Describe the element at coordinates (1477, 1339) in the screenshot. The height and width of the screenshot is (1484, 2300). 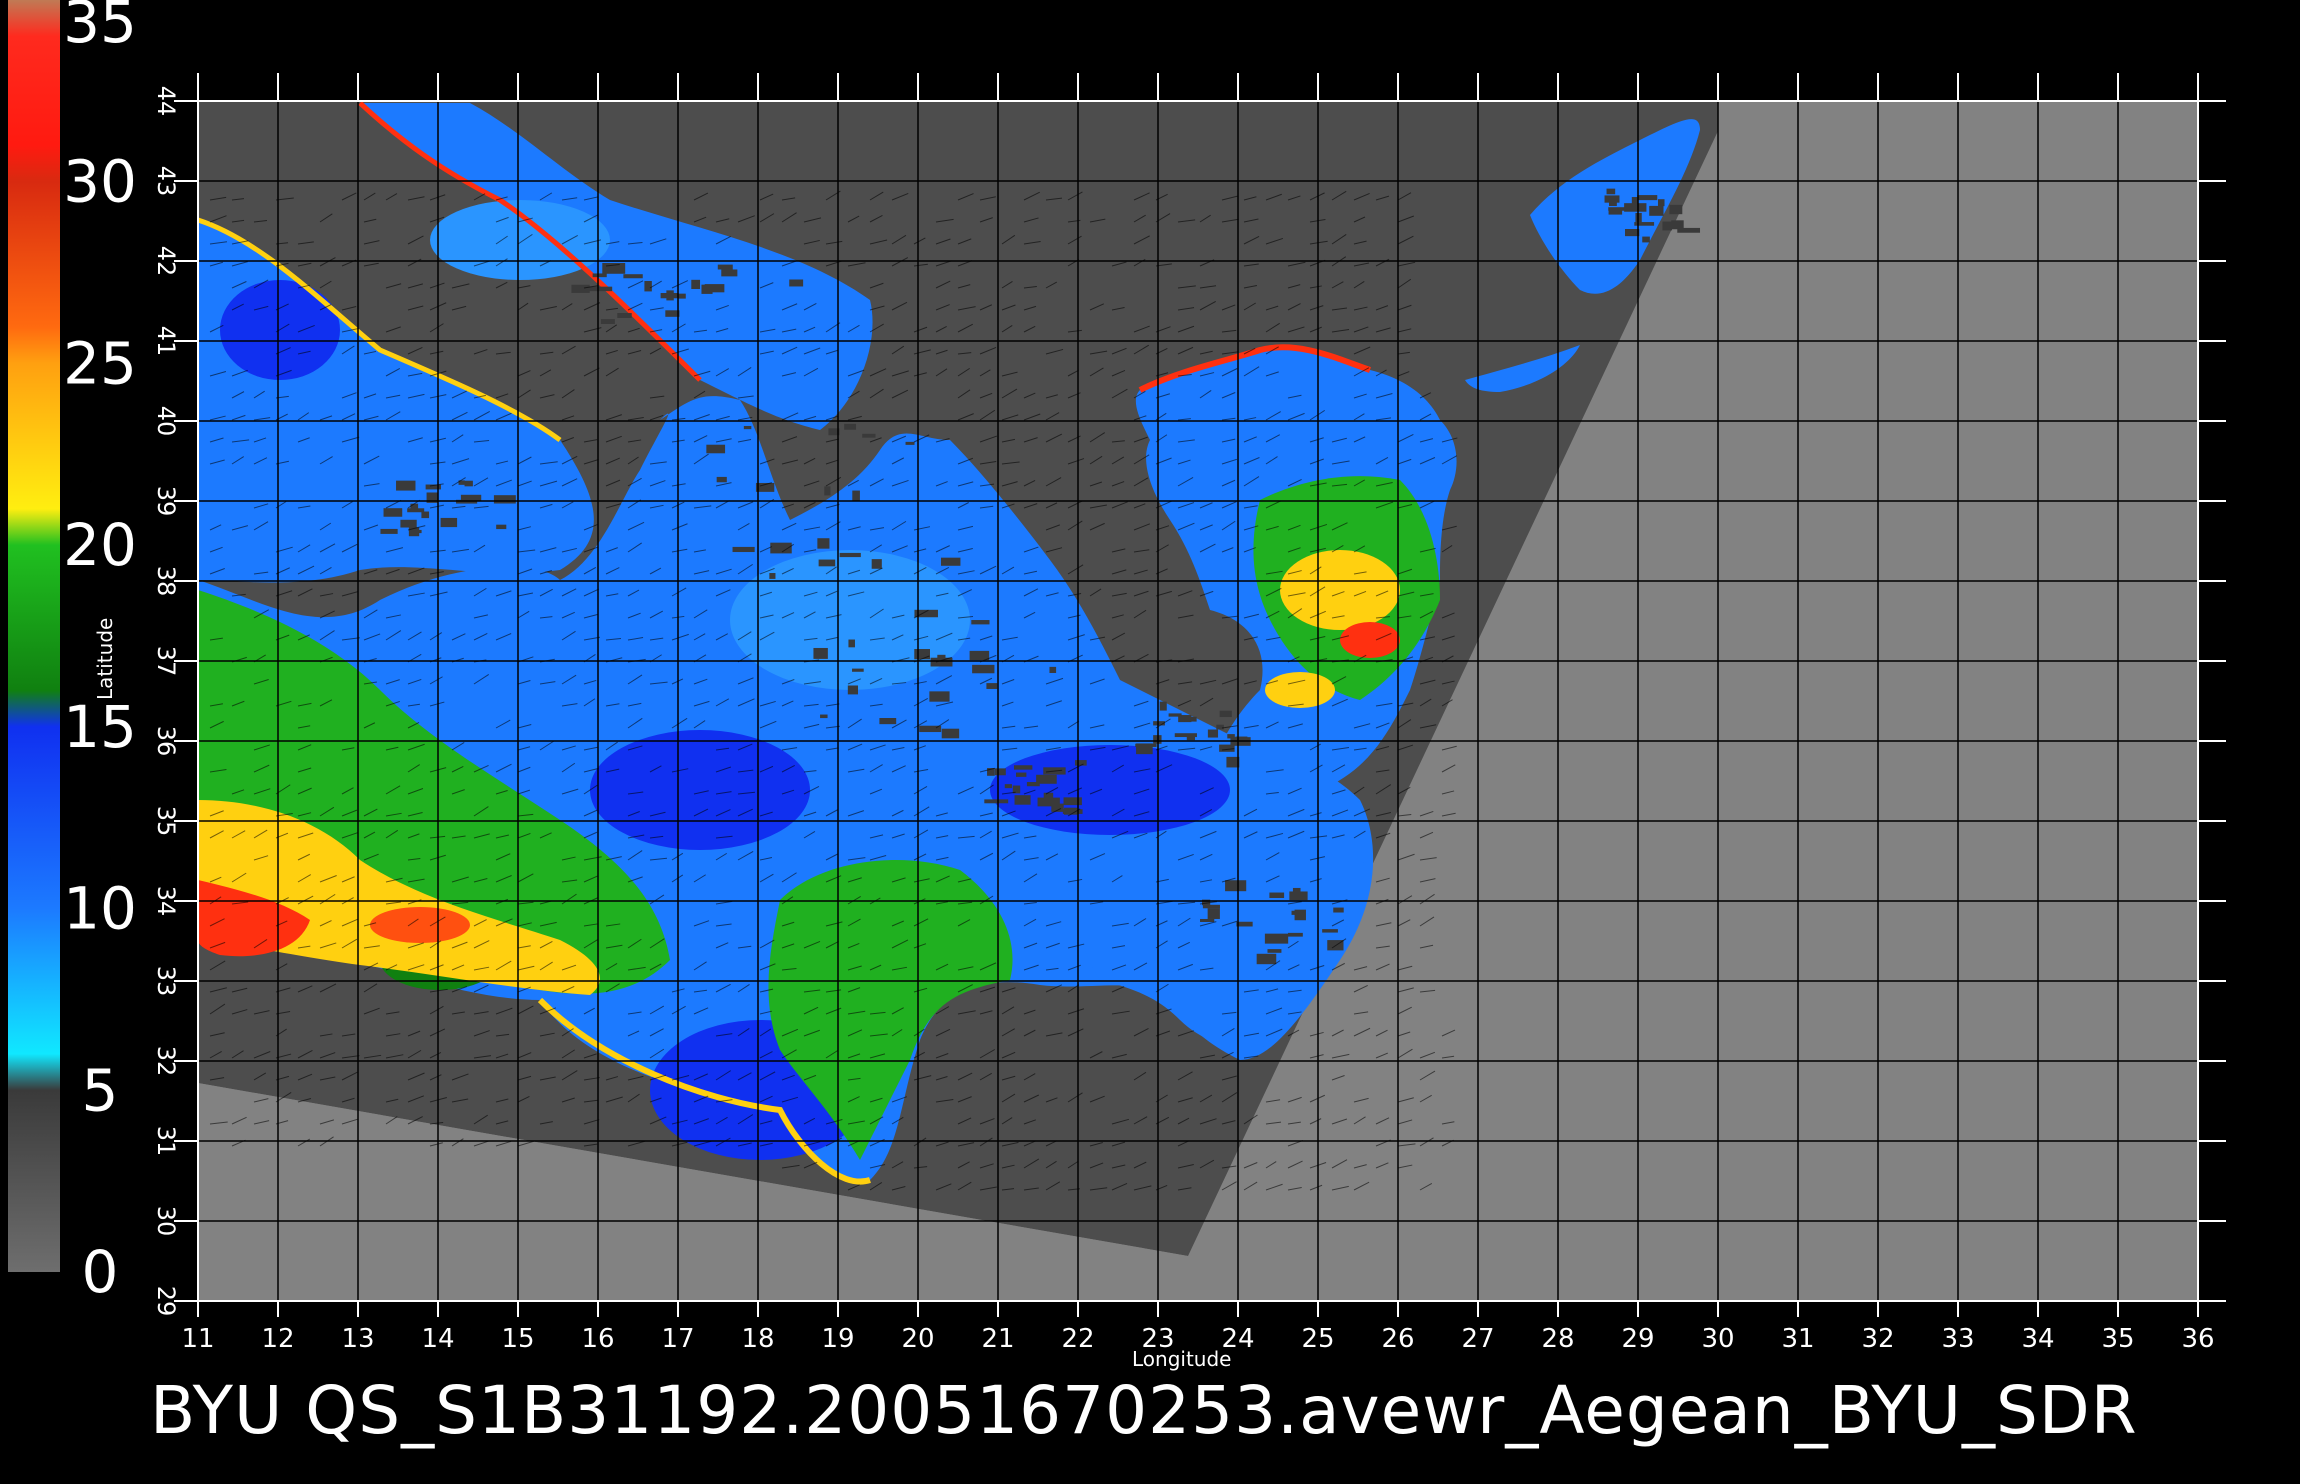
I see `x-tick-label: 27` at that location.